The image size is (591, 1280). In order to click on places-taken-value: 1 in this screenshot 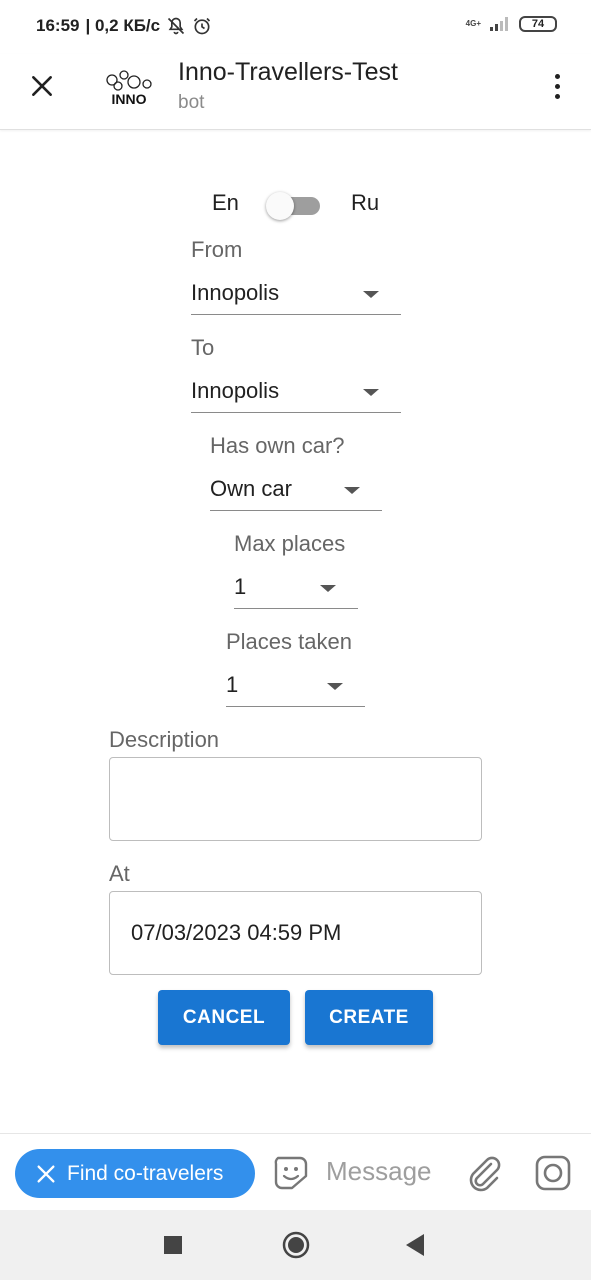, I will do `click(232, 684)`.